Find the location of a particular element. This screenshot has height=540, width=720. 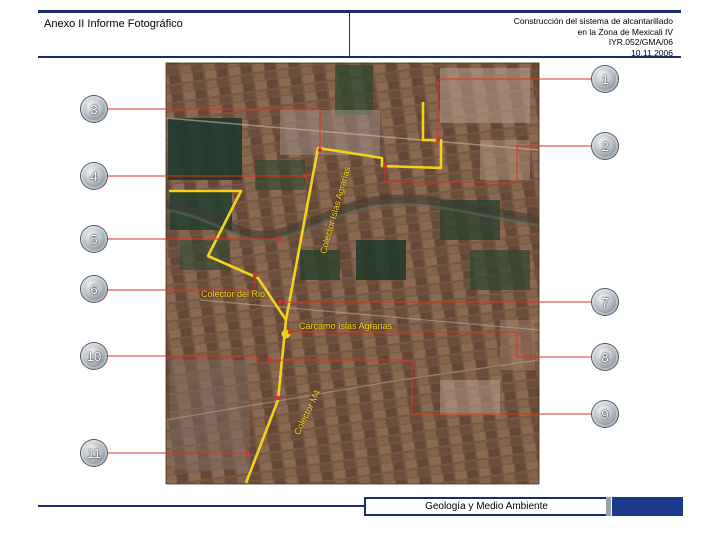

photo-marker-3: 3 is located at coordinates (94, 109).